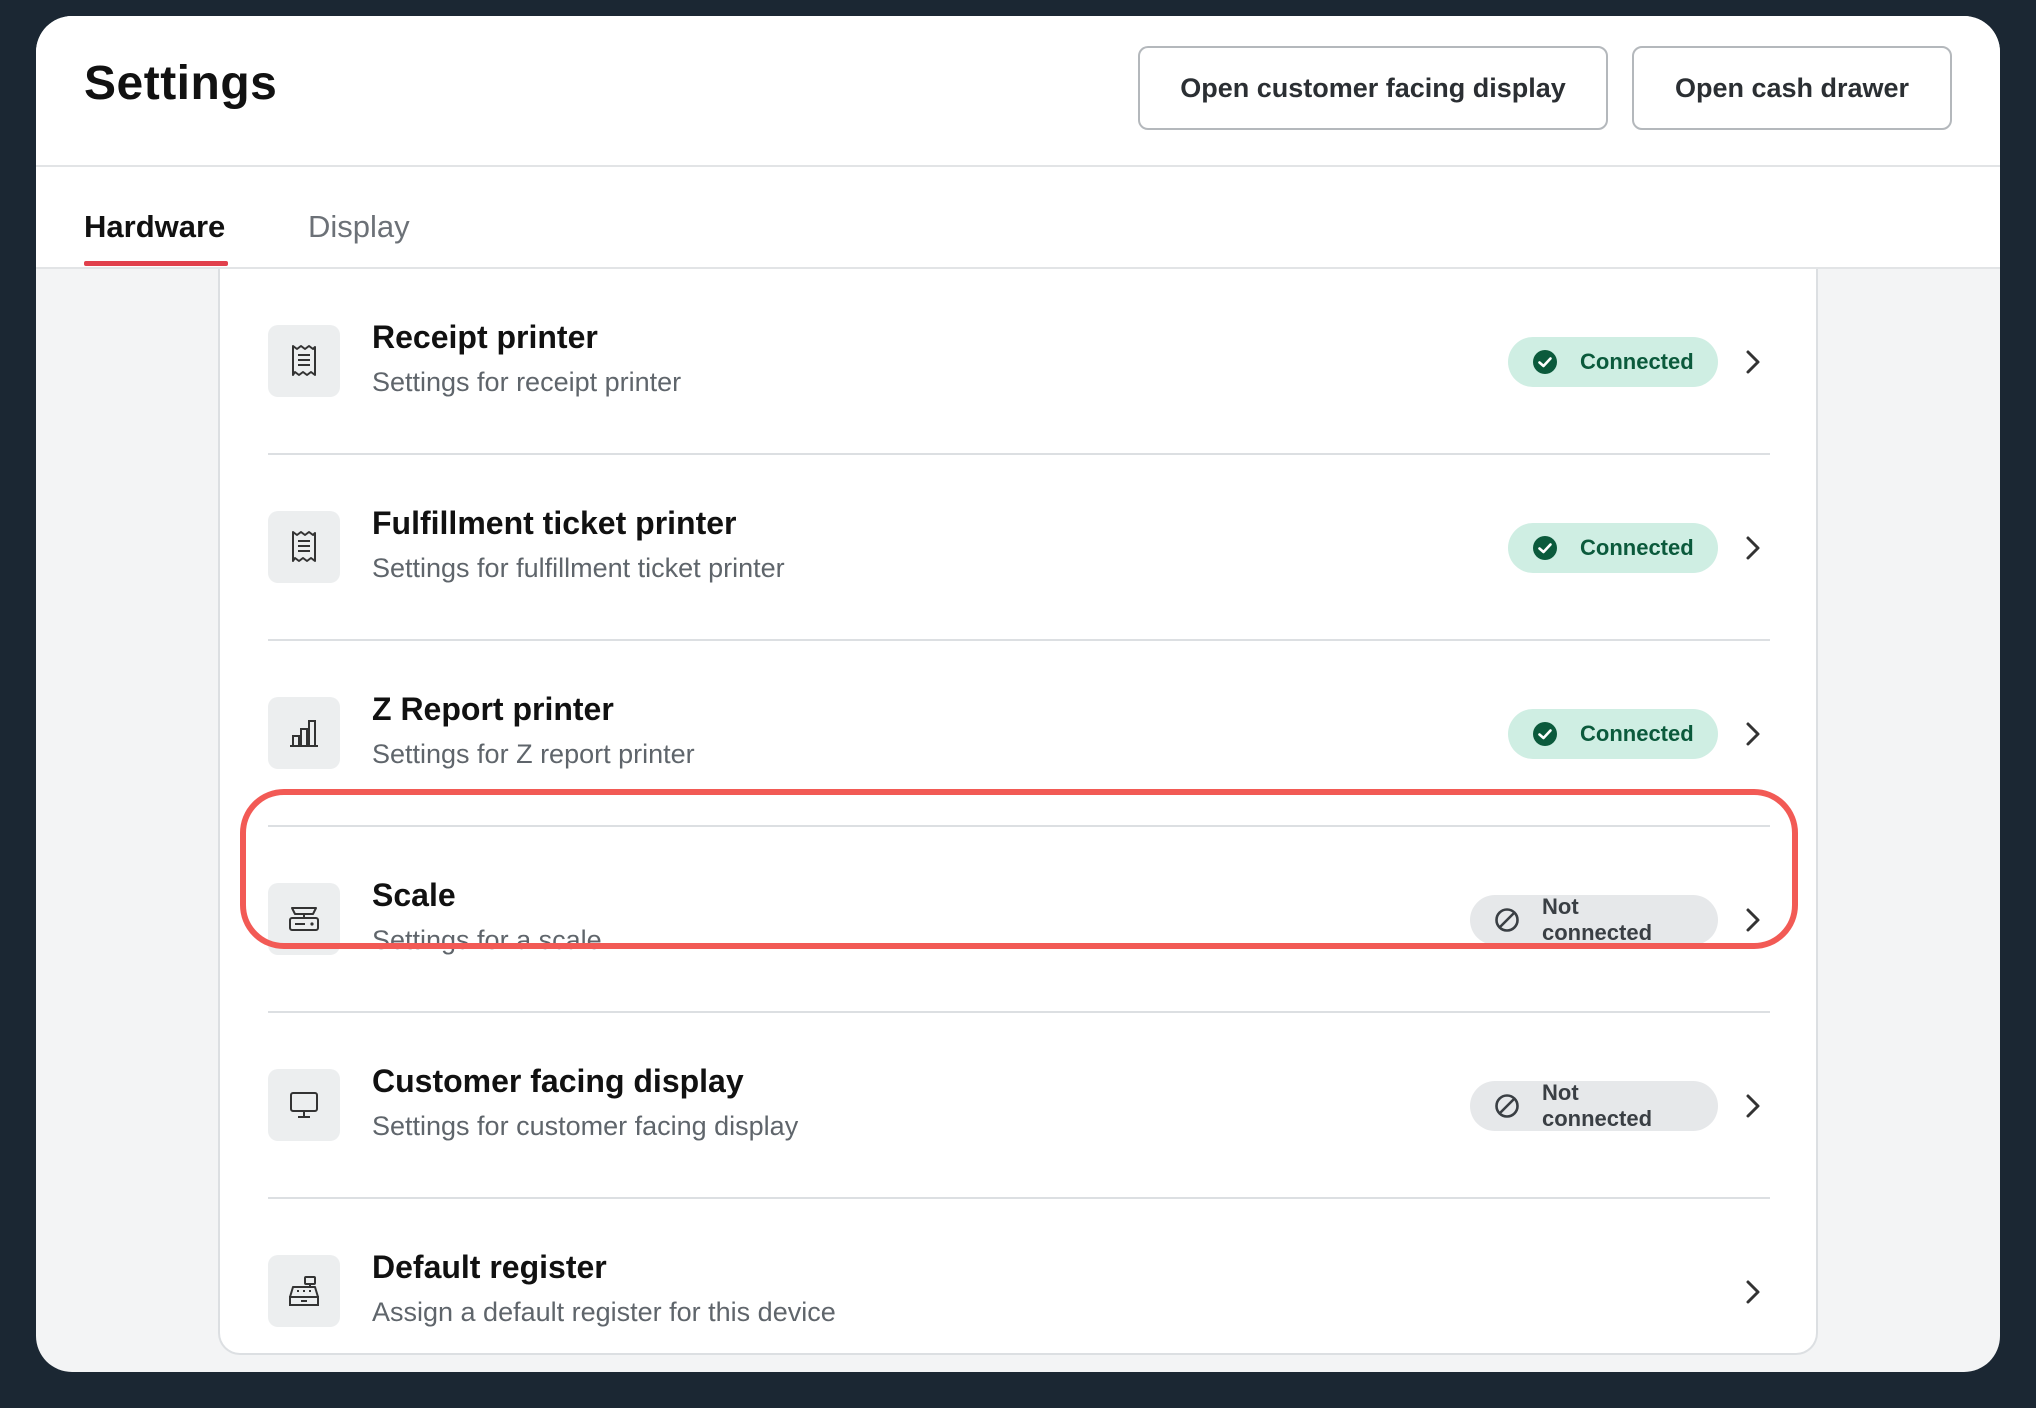  I want to click on device-title: Customer facing display, so click(558, 1081).